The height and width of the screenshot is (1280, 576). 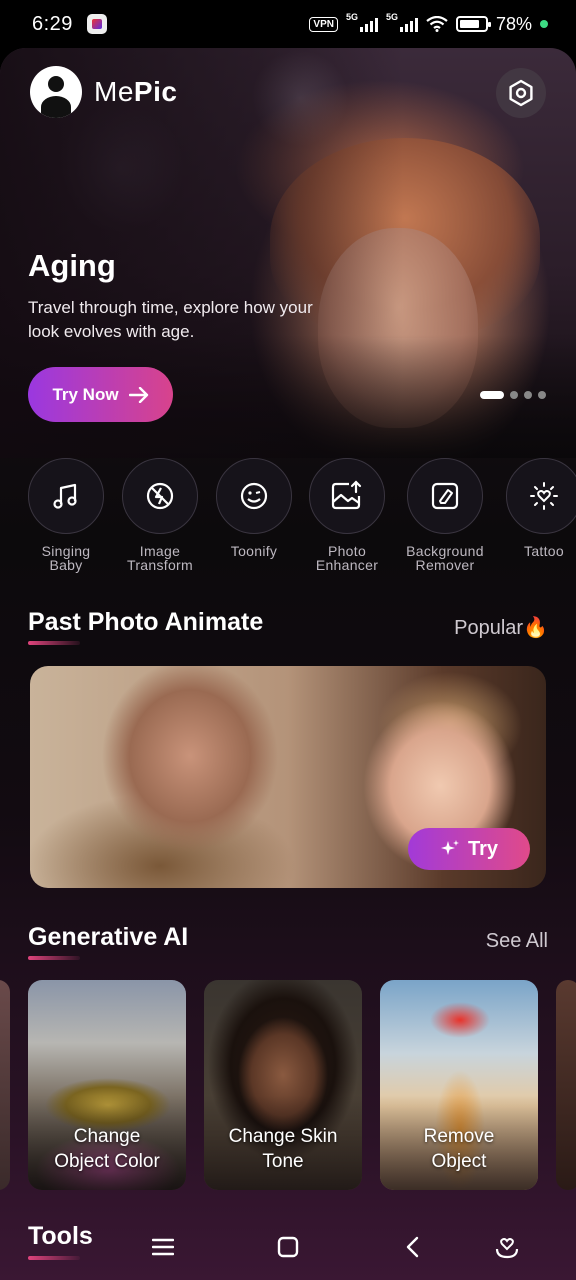 What do you see at coordinates (60, 1236) in the screenshot?
I see `section-title-tools: Tools` at bounding box center [60, 1236].